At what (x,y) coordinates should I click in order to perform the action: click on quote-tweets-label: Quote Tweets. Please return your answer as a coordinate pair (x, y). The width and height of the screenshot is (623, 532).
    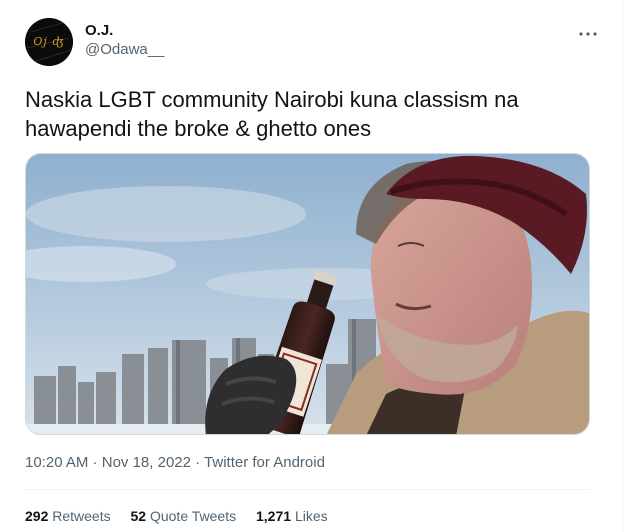
    Looking at the image, I should click on (193, 516).